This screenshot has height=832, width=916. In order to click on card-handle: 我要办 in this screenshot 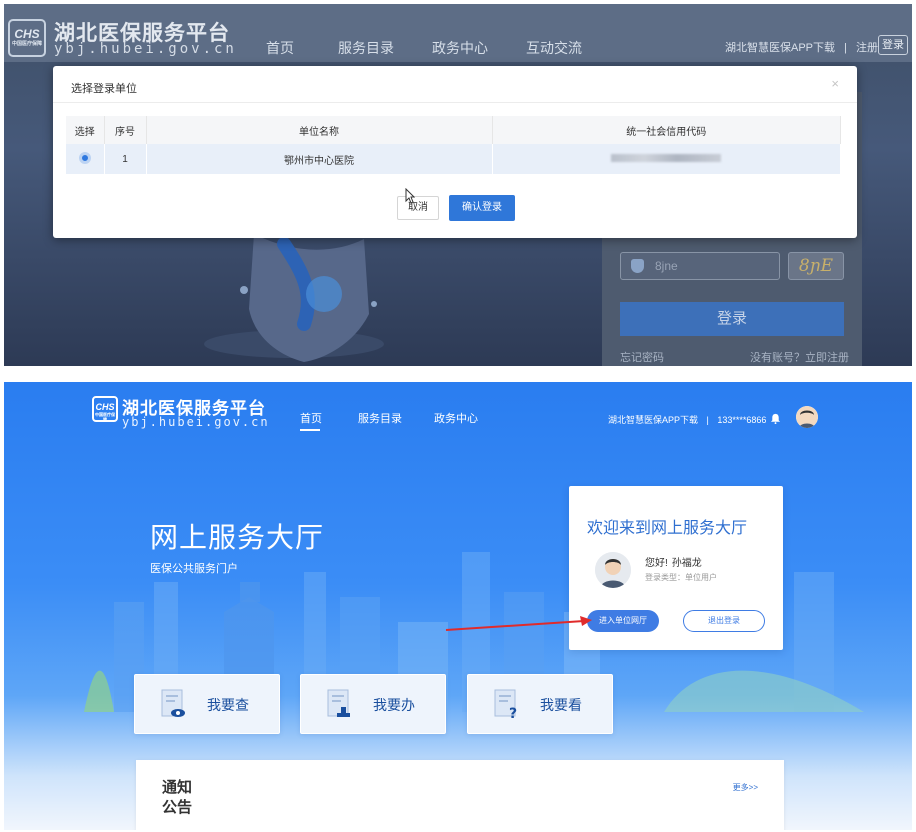, I will do `click(373, 704)`.